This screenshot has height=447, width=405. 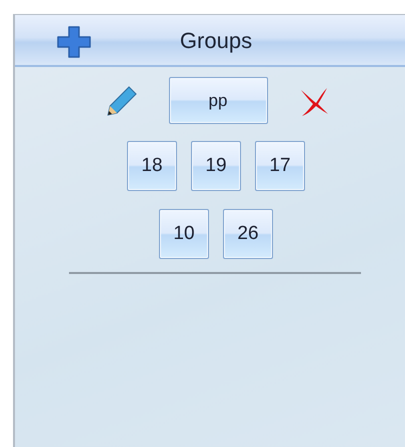 I want to click on group-number-button: 17, so click(x=280, y=166).